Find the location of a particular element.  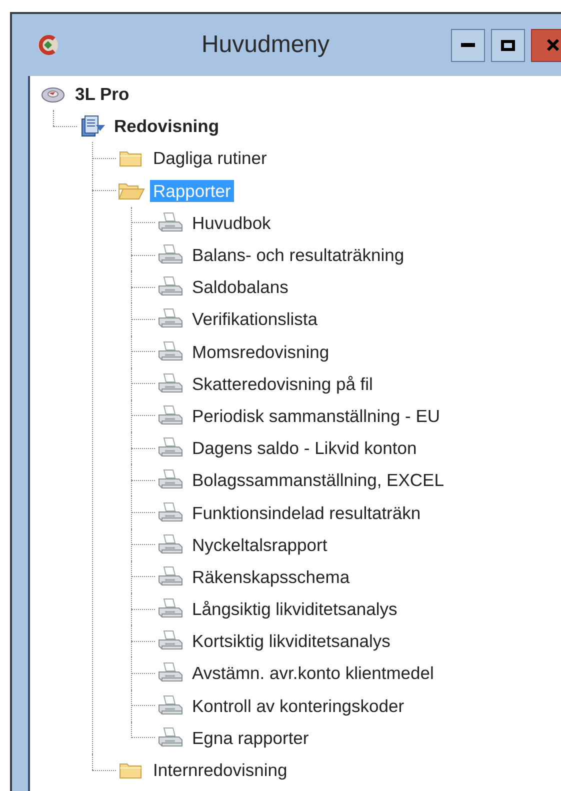

maximize-button is located at coordinates (508, 45).